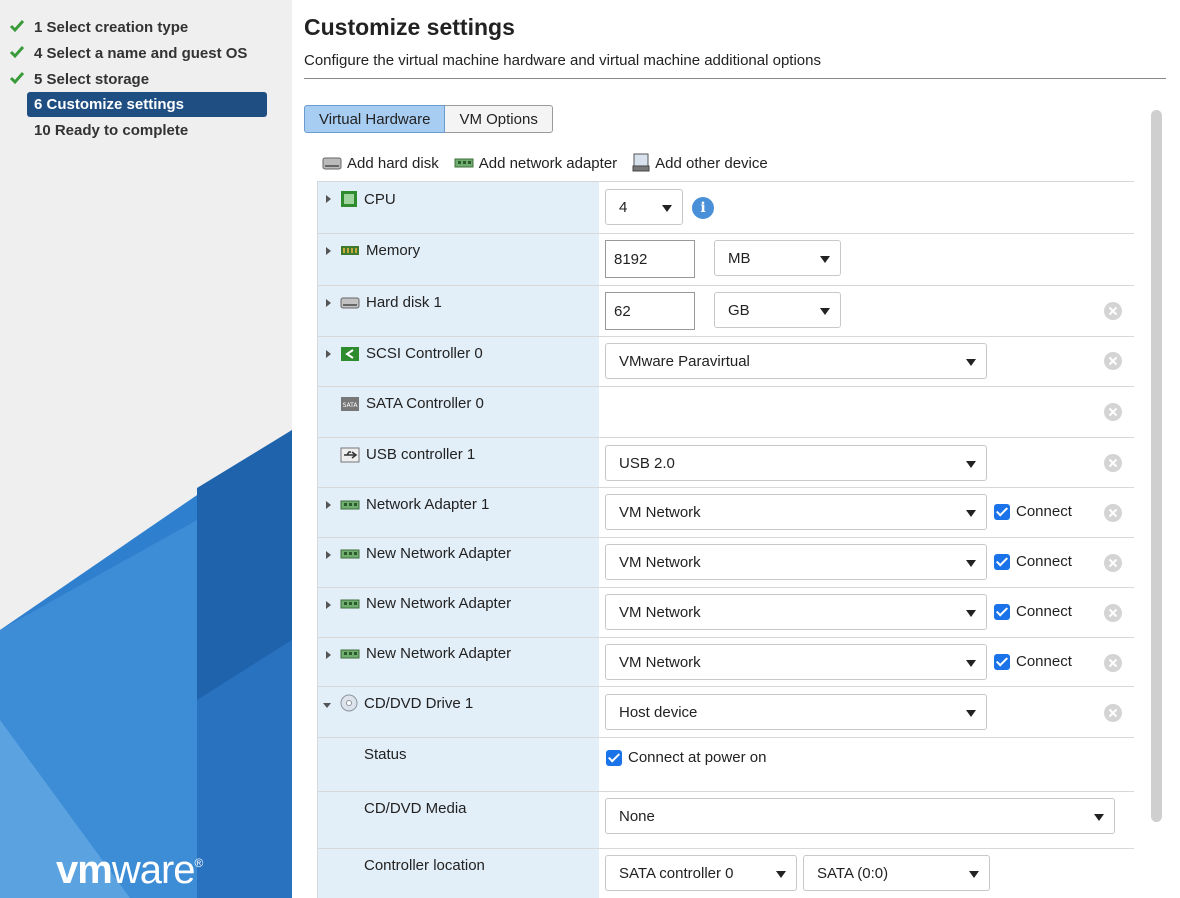 The width and height of the screenshot is (1180, 898). What do you see at coordinates (439, 603) in the screenshot?
I see `network-adapter-label: New Network Adapter` at bounding box center [439, 603].